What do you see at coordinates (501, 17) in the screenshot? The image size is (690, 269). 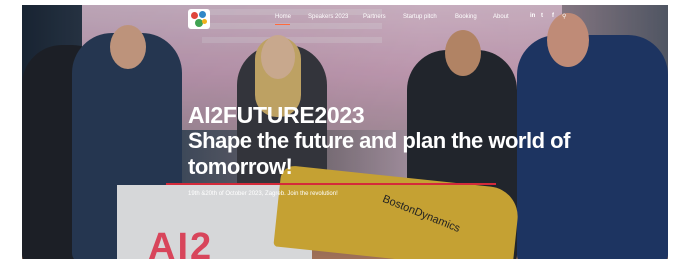 I see `nav-about: About` at bounding box center [501, 17].